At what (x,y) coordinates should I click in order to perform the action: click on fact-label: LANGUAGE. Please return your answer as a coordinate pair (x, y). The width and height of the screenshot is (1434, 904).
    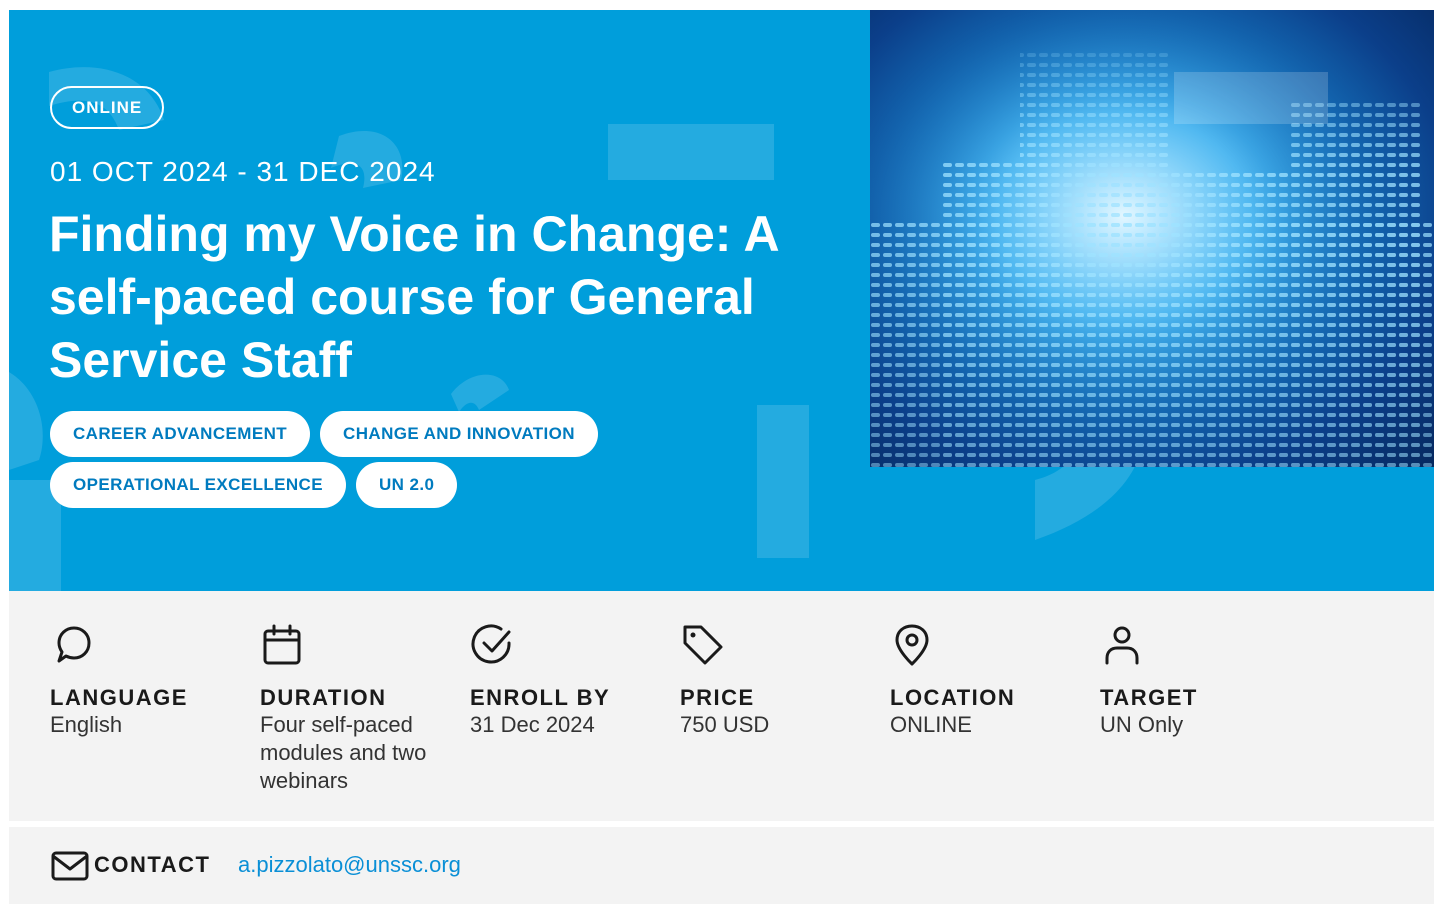
    Looking at the image, I should click on (119, 697).